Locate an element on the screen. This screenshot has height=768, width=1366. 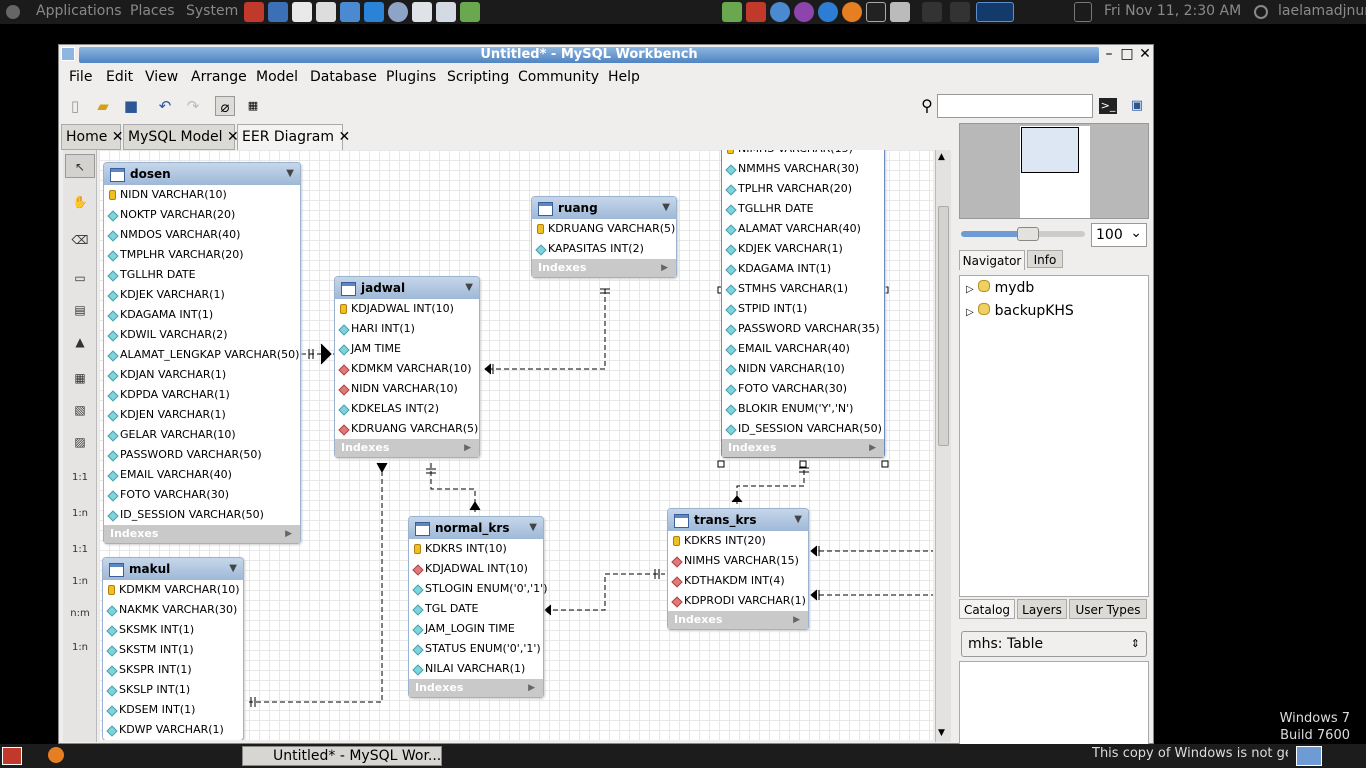
column-row: KDKRS INT(10) is located at coordinates (476, 549).